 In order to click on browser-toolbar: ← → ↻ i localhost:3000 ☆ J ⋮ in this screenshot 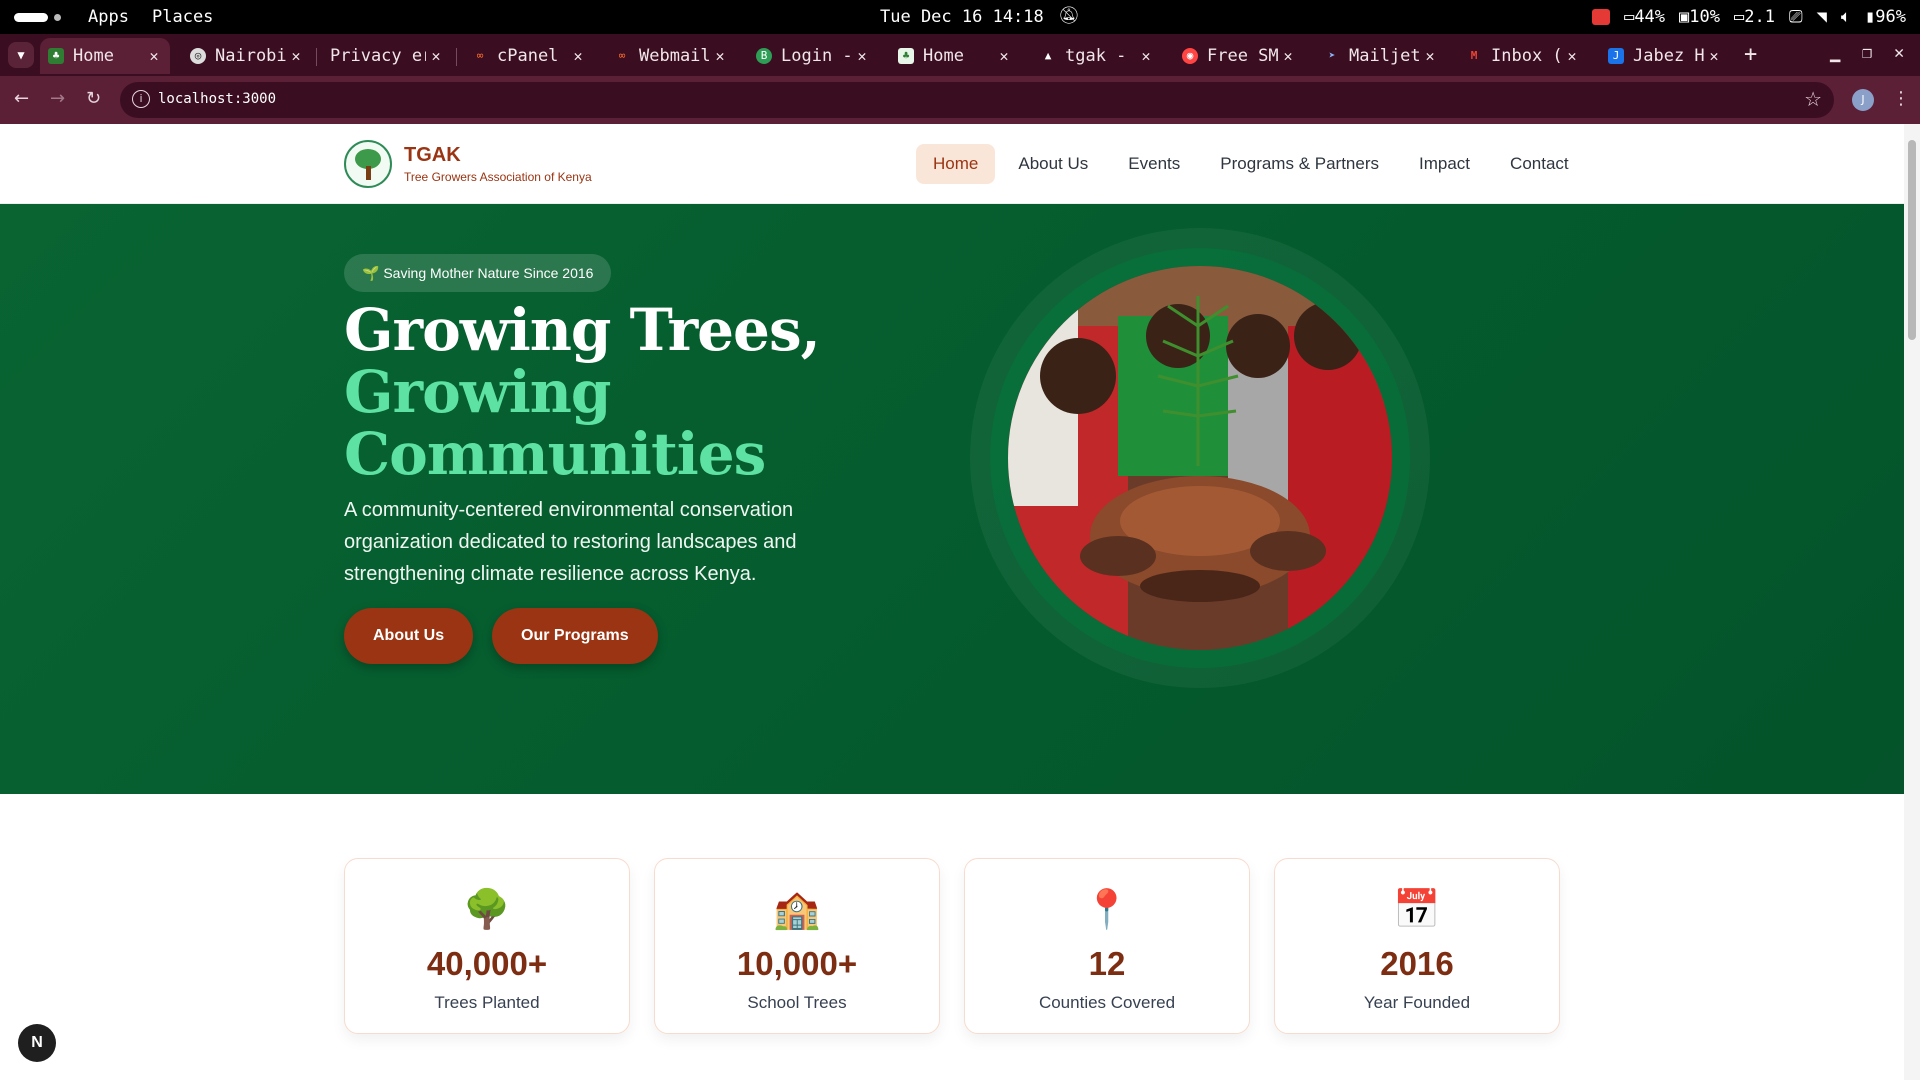, I will do `click(960, 100)`.